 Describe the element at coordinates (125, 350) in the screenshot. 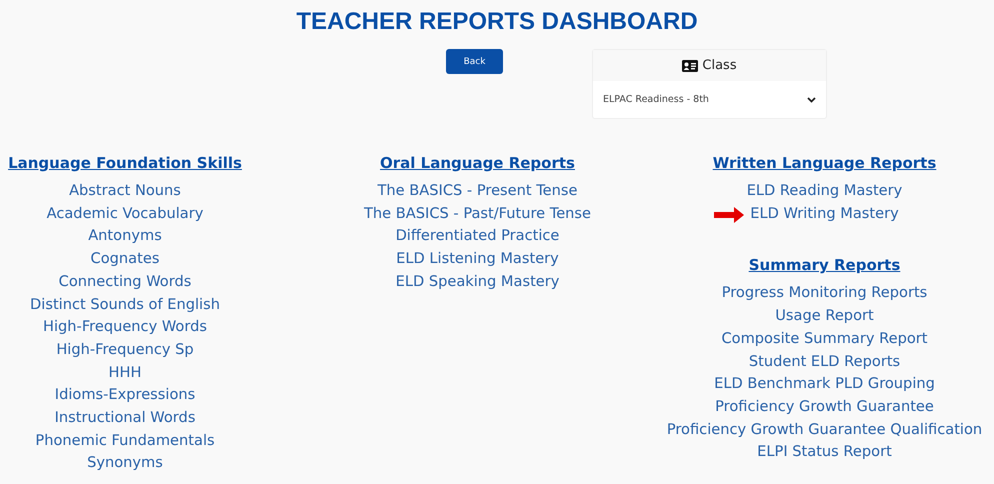

I see `report-link: High-Frequency Sp` at that location.